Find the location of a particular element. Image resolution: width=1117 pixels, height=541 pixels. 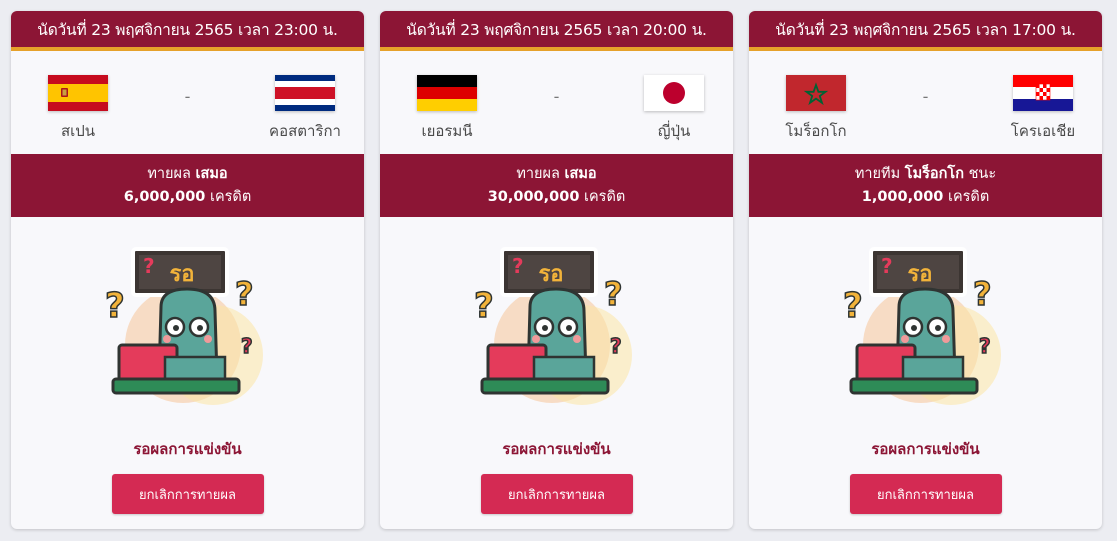

bet-amount-line: 30,000,000 เครดิต is located at coordinates (557, 197).